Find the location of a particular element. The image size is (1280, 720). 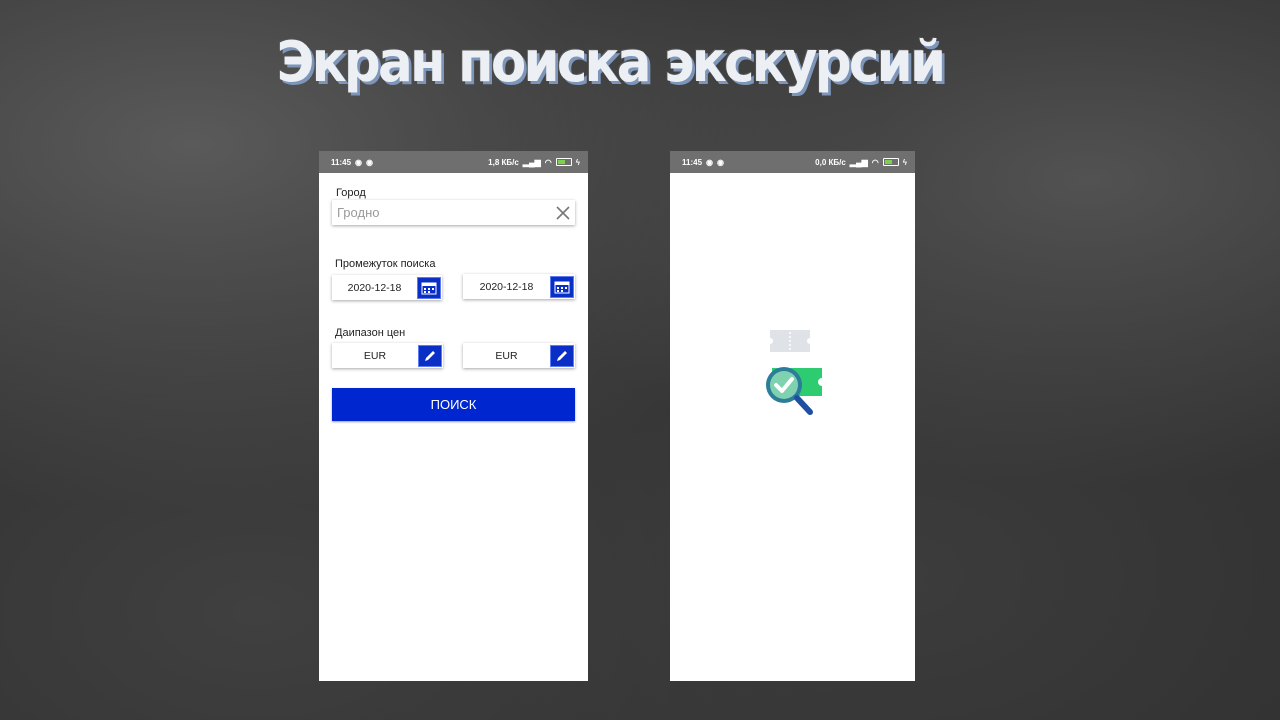

status-bar: 11:45 ◉ ◉ 1,8 КБ/с ▂▄▆ ◠ ϟ is located at coordinates (453, 162).